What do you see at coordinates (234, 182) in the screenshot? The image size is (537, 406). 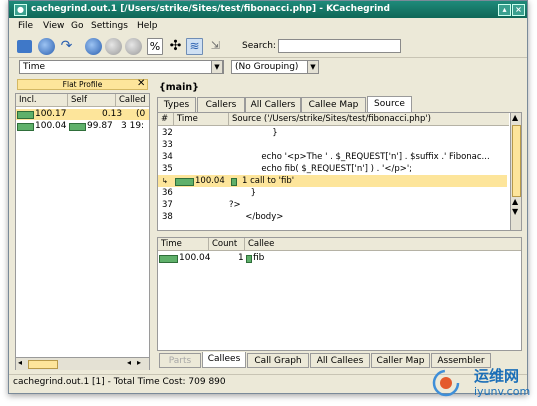 I see `call-cost-bar` at bounding box center [234, 182].